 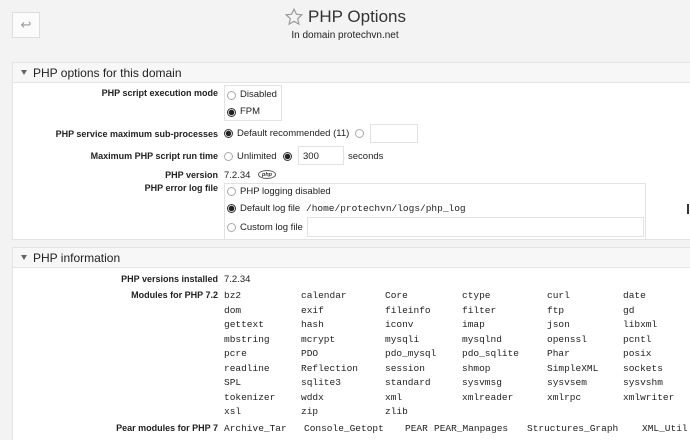 I want to click on module-item: iconv, so click(x=399, y=324).